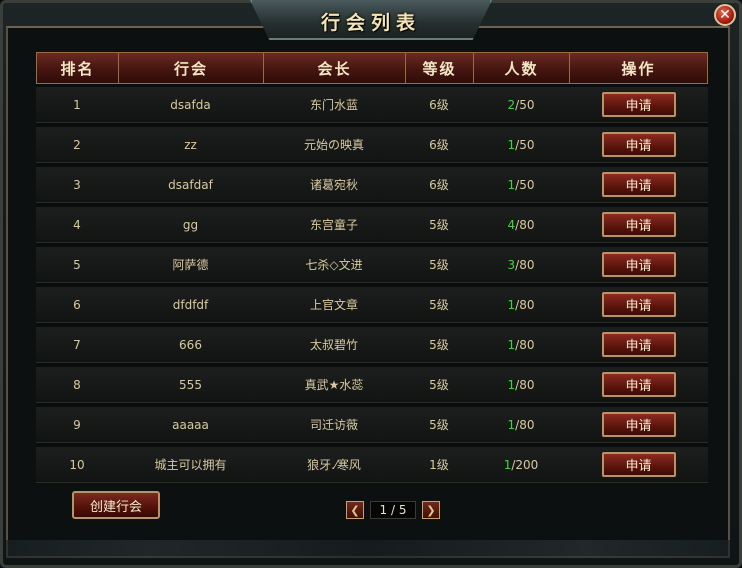  Describe the element at coordinates (521, 68) in the screenshot. I see `header-members: 人数` at that location.